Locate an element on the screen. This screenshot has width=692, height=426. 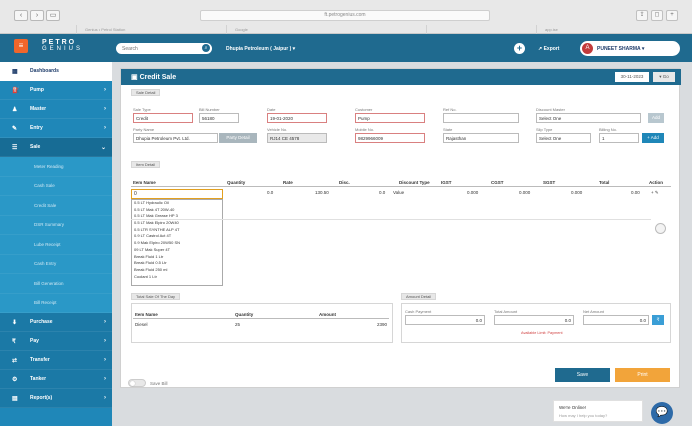
summary-col-amount: Amount is located at coordinates (327, 314).